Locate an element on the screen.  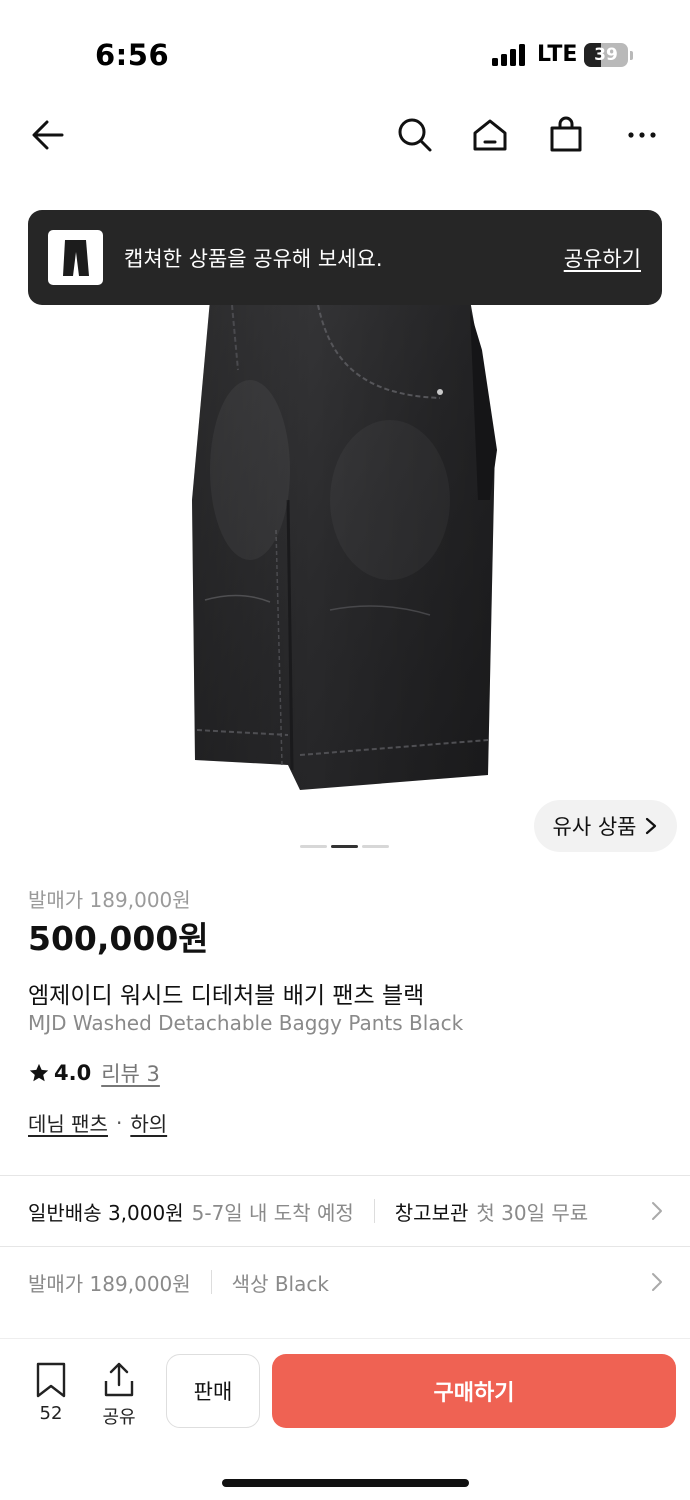
option-color: 색상 Black is located at coordinates (280, 1283).